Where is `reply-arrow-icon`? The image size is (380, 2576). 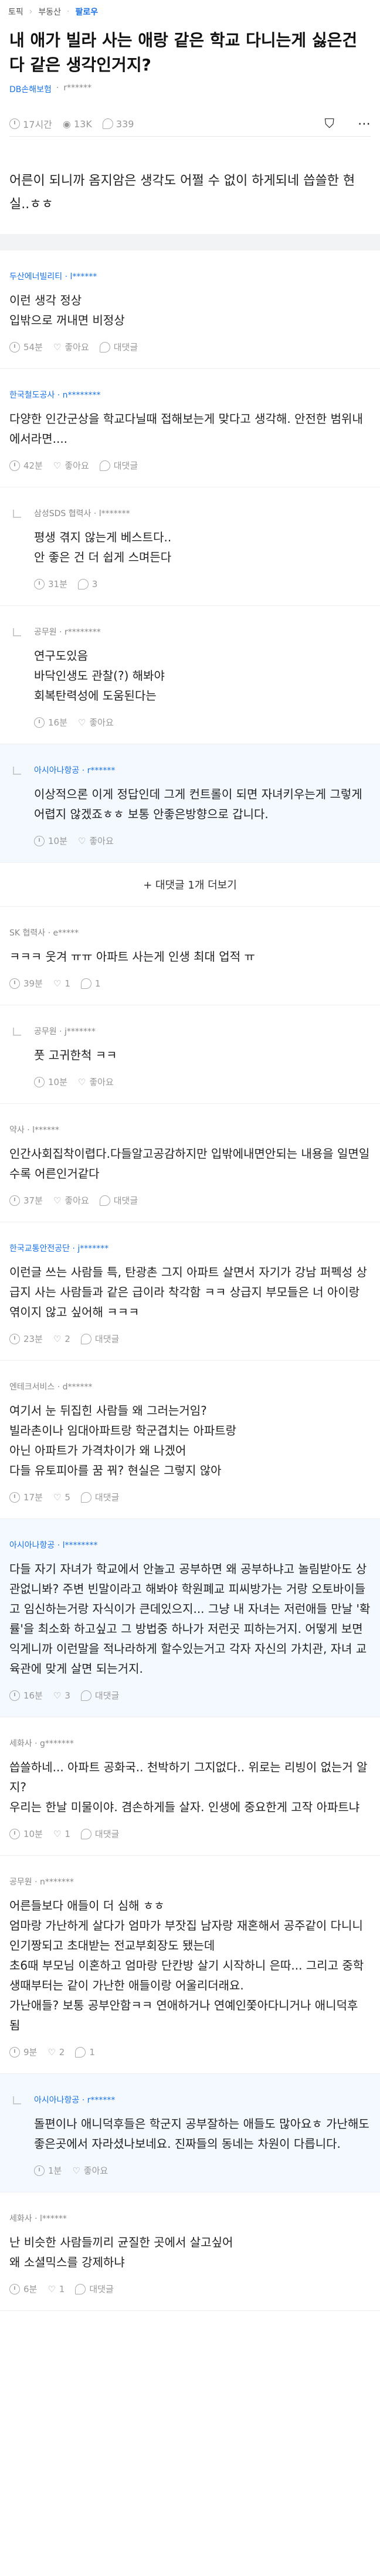
reply-arrow-icon is located at coordinates (17, 771).